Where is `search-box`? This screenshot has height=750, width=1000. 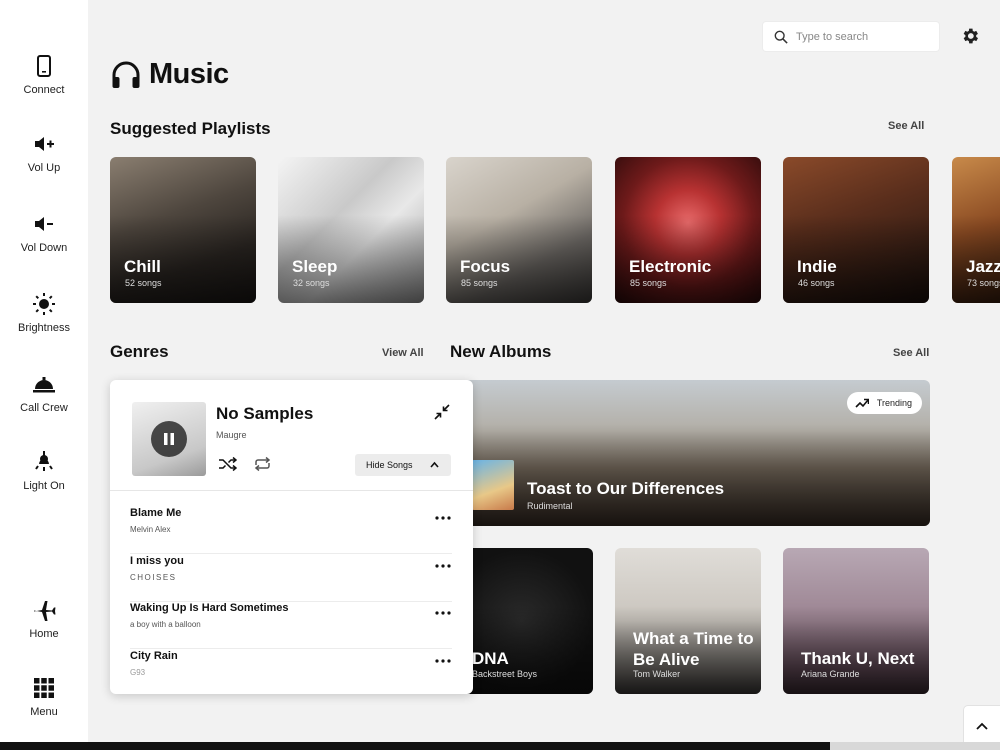
search-box is located at coordinates (851, 36).